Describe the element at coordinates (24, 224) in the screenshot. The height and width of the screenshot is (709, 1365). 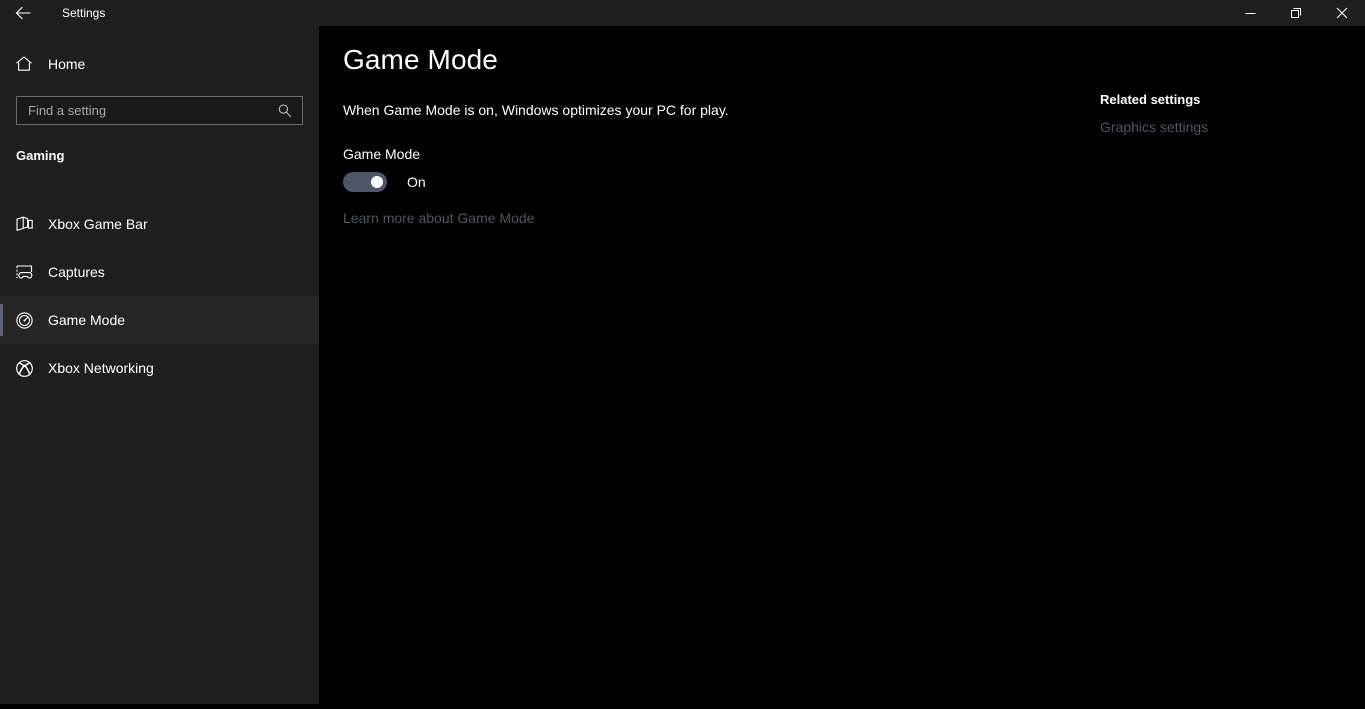
I see `game-bar-icon` at that location.